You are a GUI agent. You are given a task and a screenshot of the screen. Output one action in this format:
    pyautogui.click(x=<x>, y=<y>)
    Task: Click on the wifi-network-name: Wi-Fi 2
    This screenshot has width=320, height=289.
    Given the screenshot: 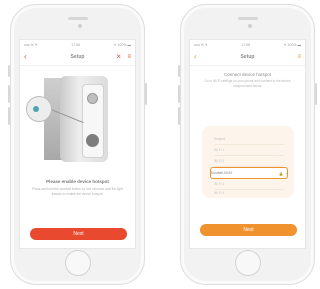 What is the action you would take?
    pyautogui.click(x=219, y=161)
    